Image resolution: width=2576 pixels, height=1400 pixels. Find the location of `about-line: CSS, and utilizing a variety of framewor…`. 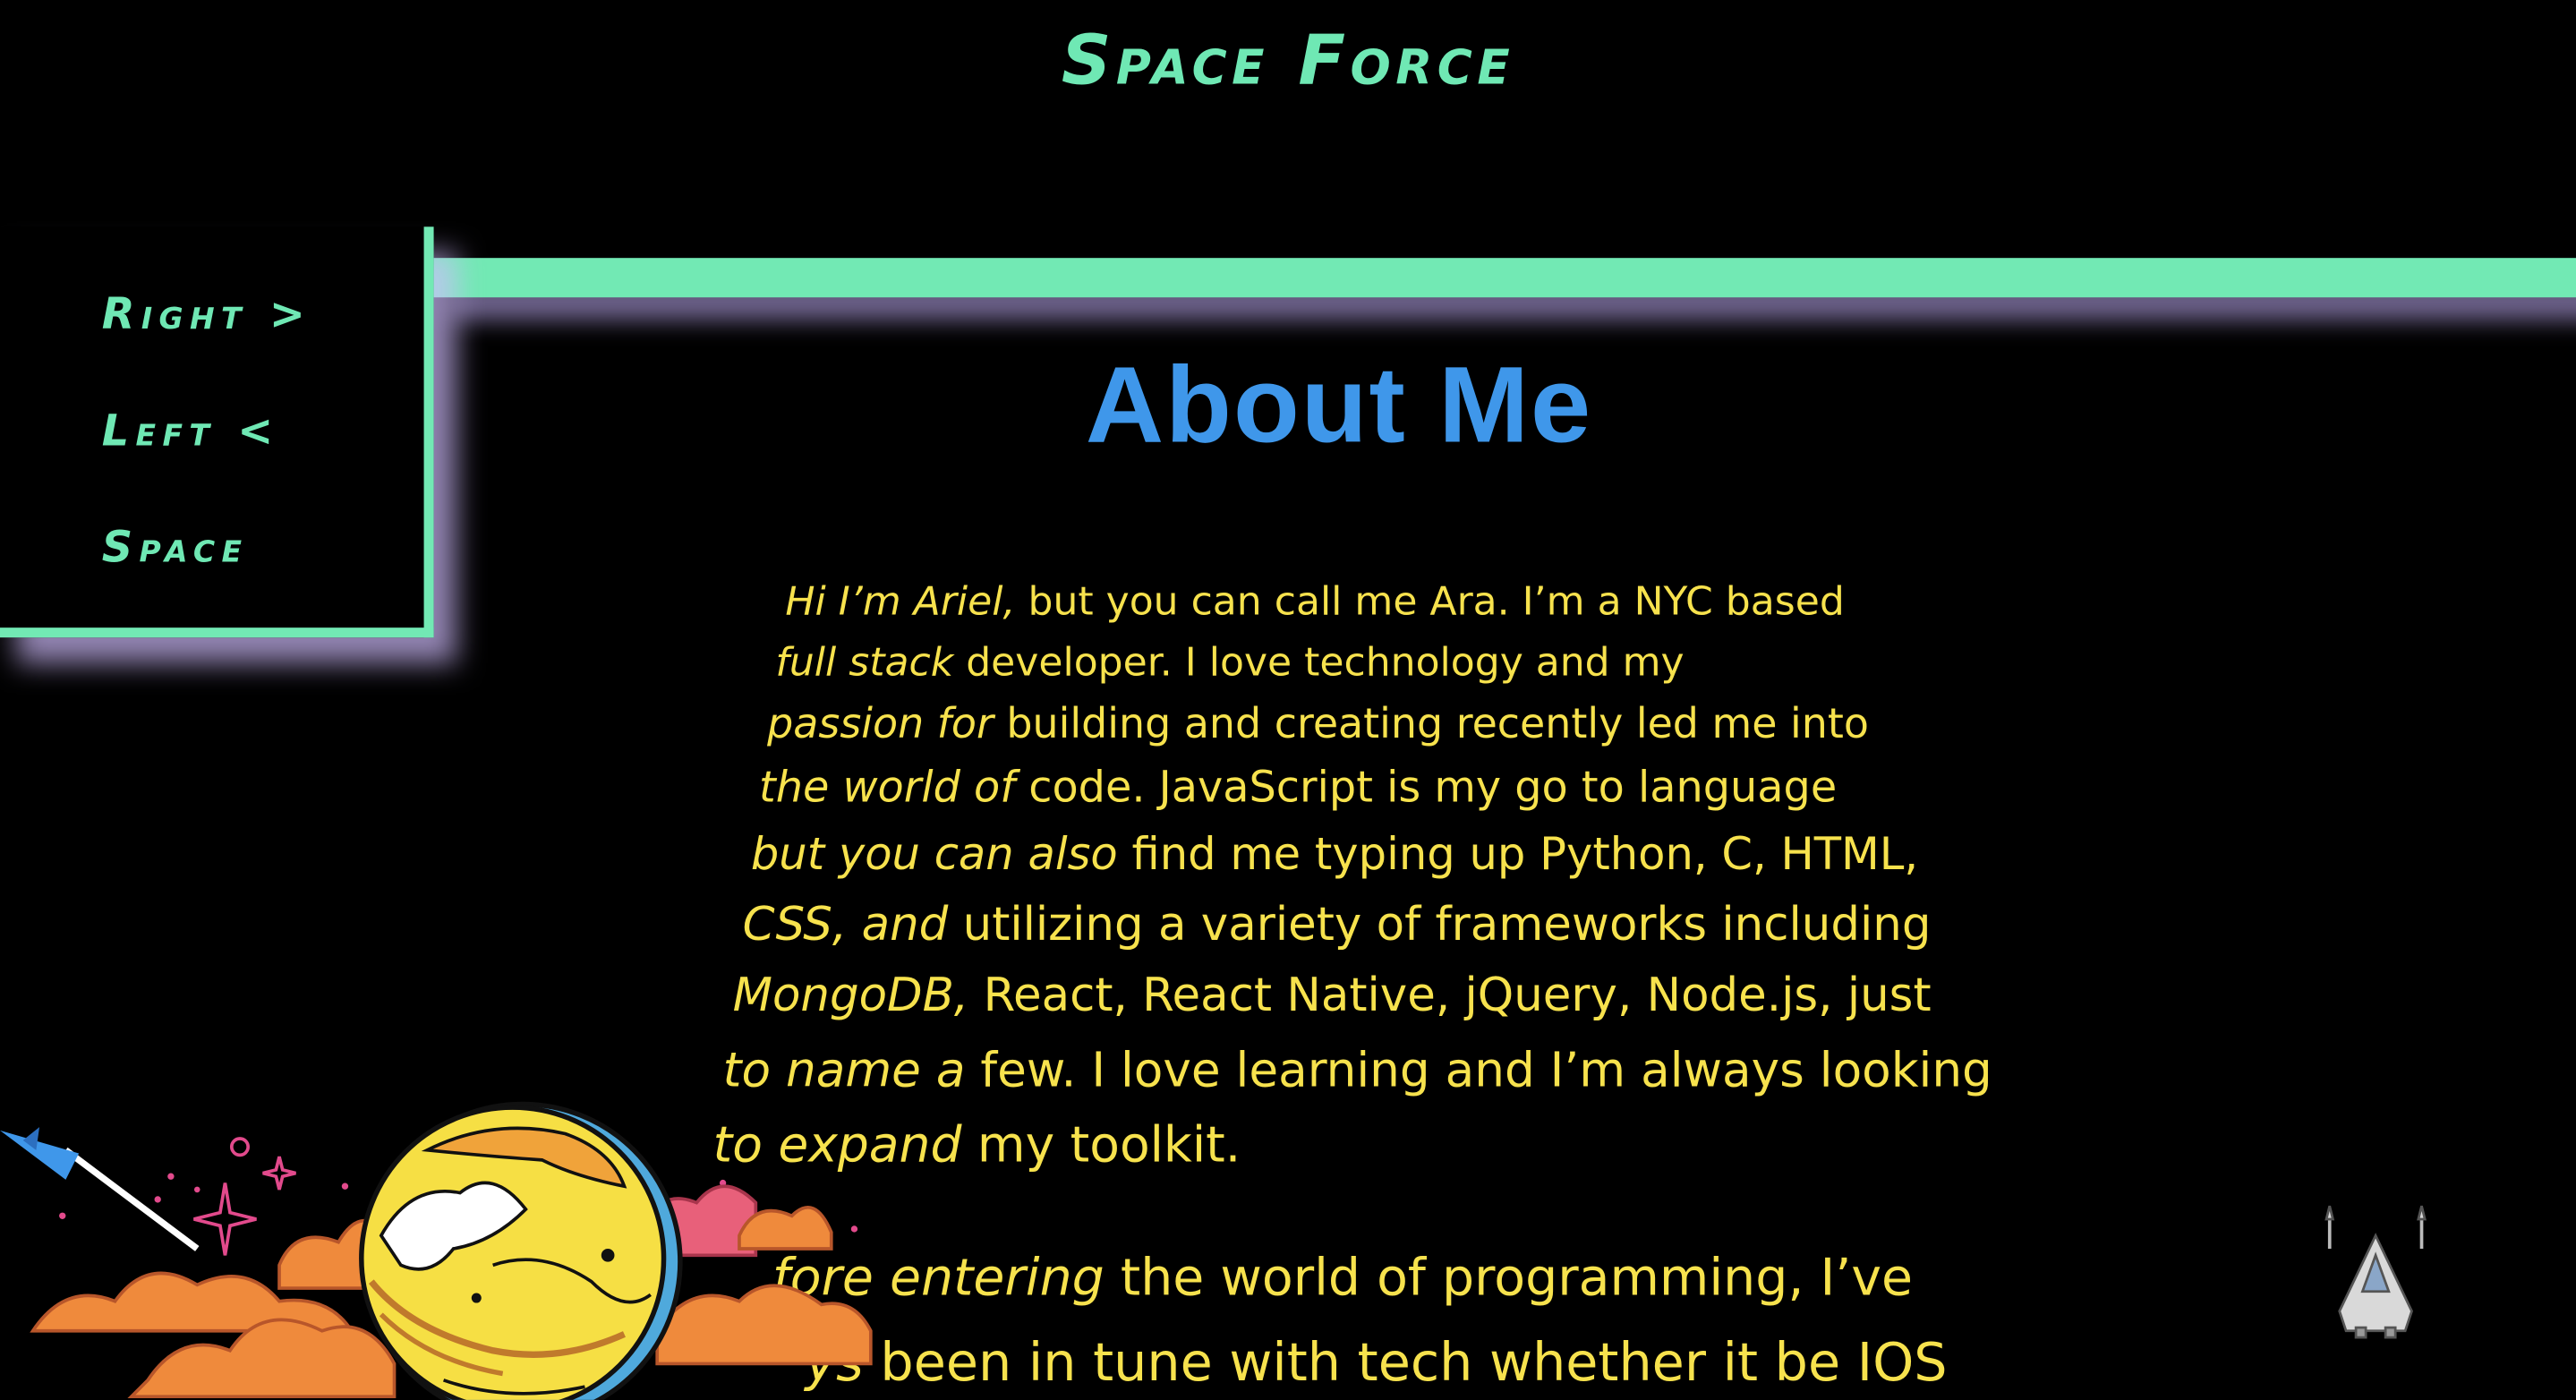

about-line: CSS, and utilizing a variety of framewor… is located at coordinates (1337, 924).